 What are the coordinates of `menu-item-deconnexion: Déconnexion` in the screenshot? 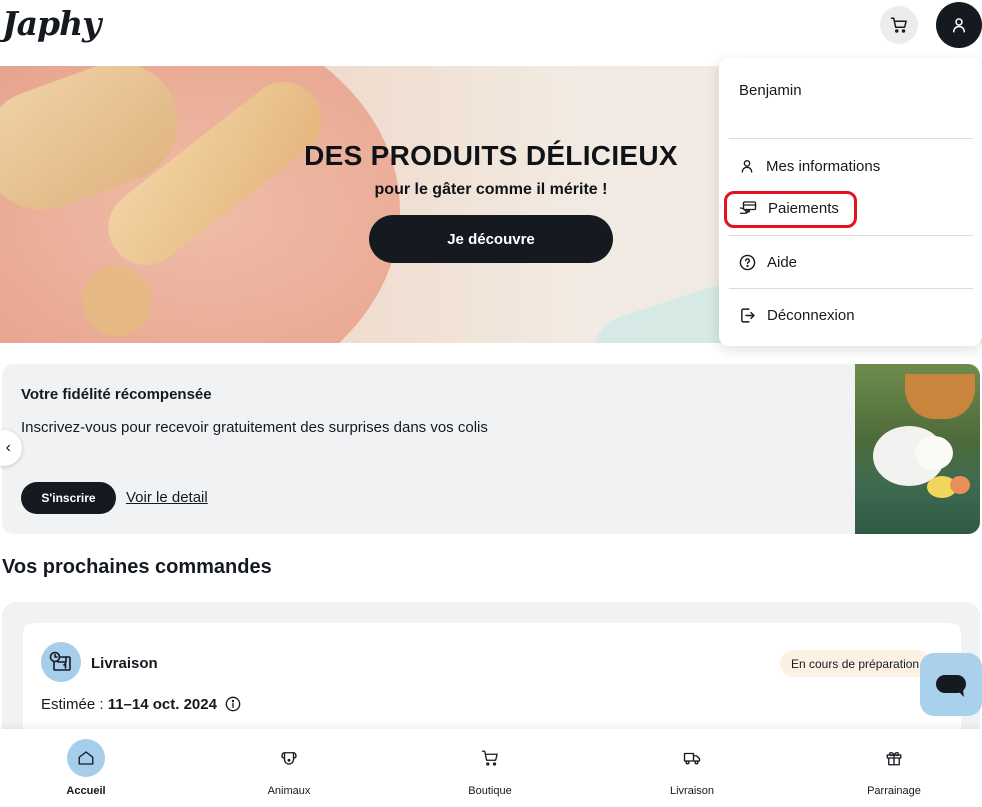 It's located at (797, 315).